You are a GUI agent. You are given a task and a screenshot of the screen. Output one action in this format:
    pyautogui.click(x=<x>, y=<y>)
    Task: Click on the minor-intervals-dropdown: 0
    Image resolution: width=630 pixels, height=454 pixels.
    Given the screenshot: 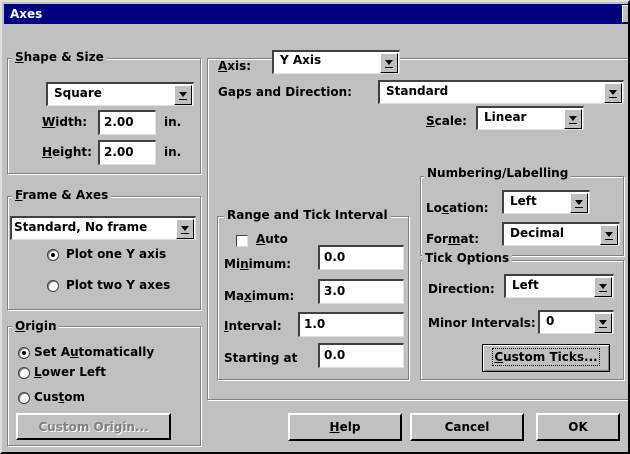 What is the action you would take?
    pyautogui.click(x=576, y=322)
    